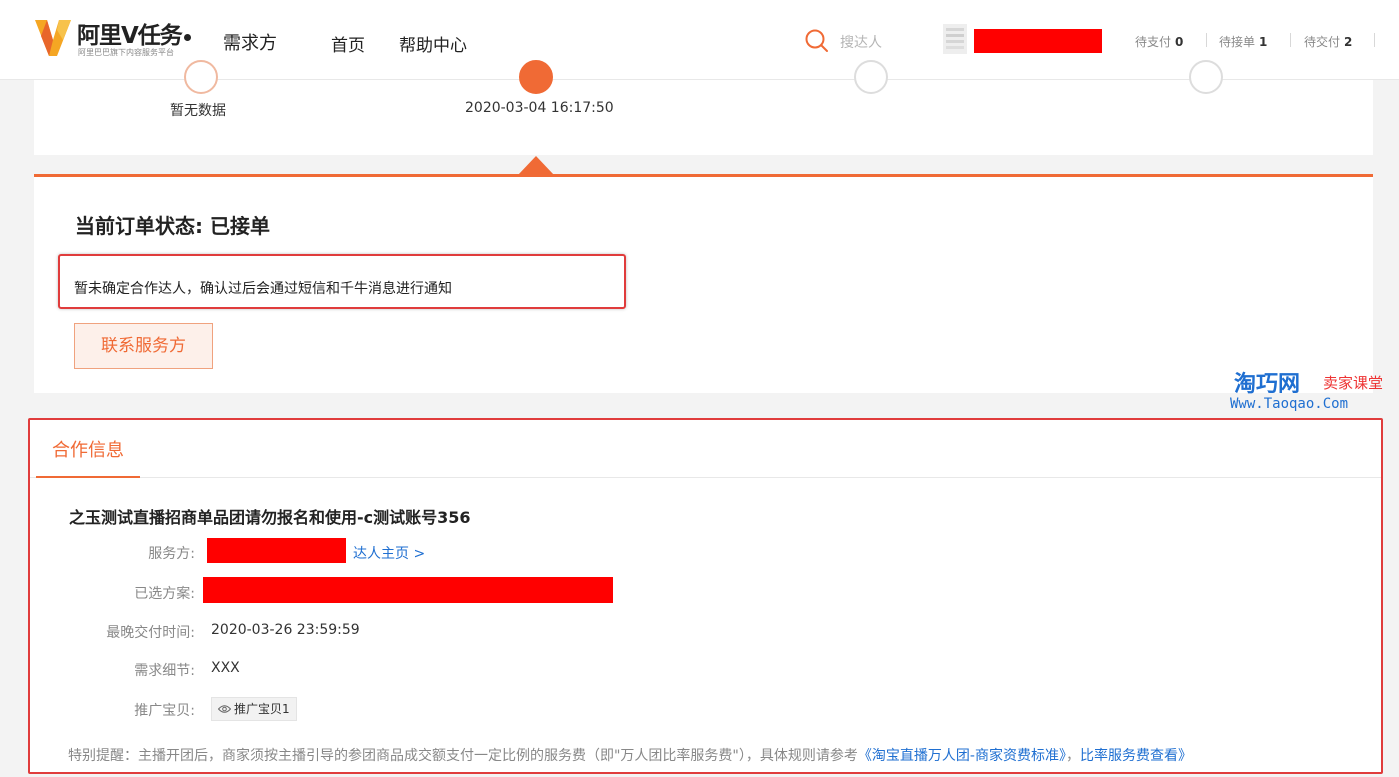 The height and width of the screenshot is (777, 1399). Describe the element at coordinates (1267, 384) in the screenshot. I see `watermark-brand: 淘巧网` at that location.